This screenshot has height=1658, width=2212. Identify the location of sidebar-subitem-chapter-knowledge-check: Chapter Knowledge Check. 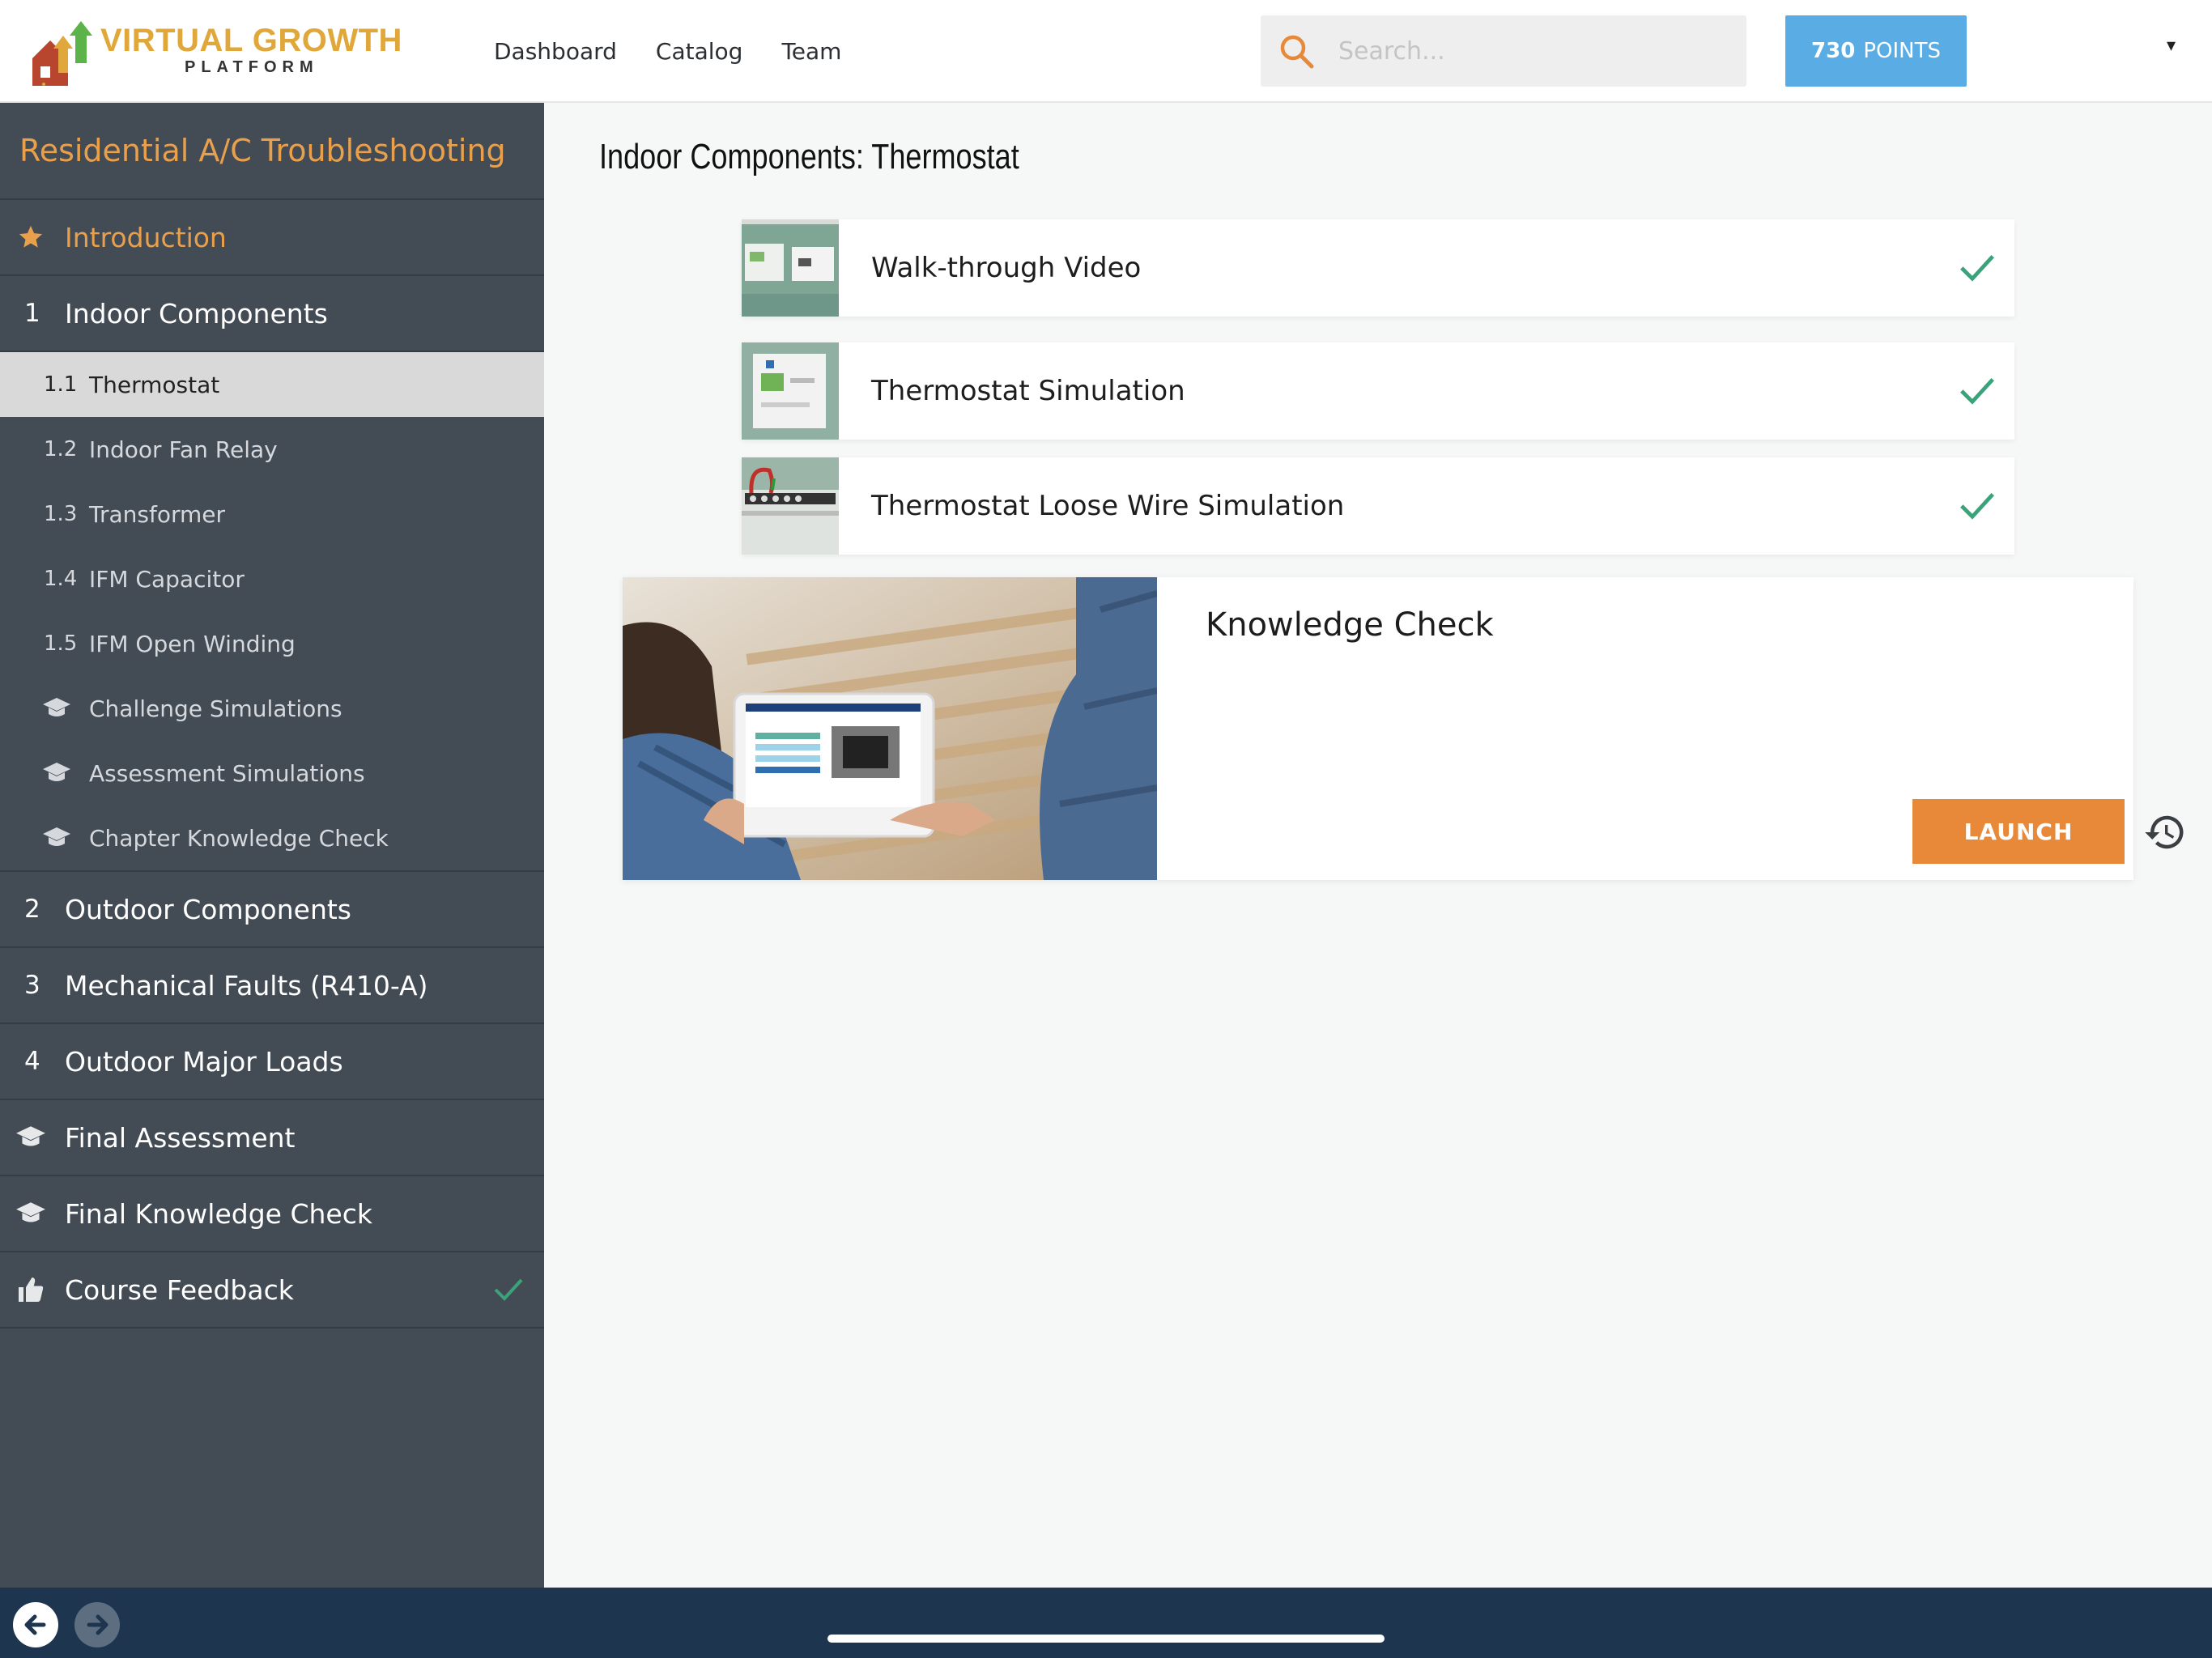
(272, 838).